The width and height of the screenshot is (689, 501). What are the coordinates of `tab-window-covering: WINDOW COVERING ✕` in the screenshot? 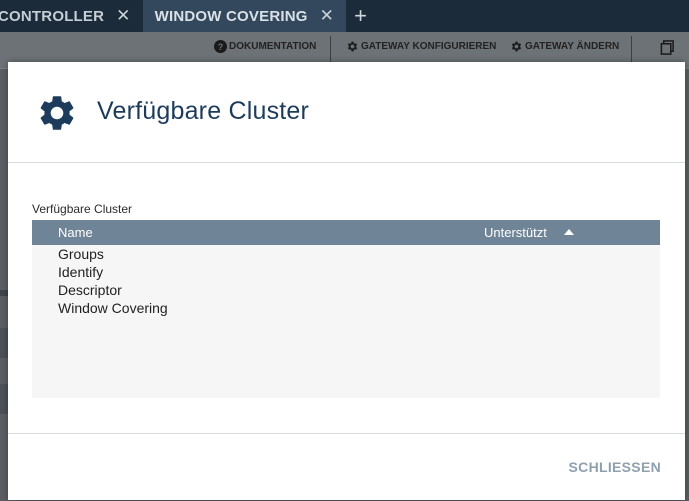 It's located at (244, 16).